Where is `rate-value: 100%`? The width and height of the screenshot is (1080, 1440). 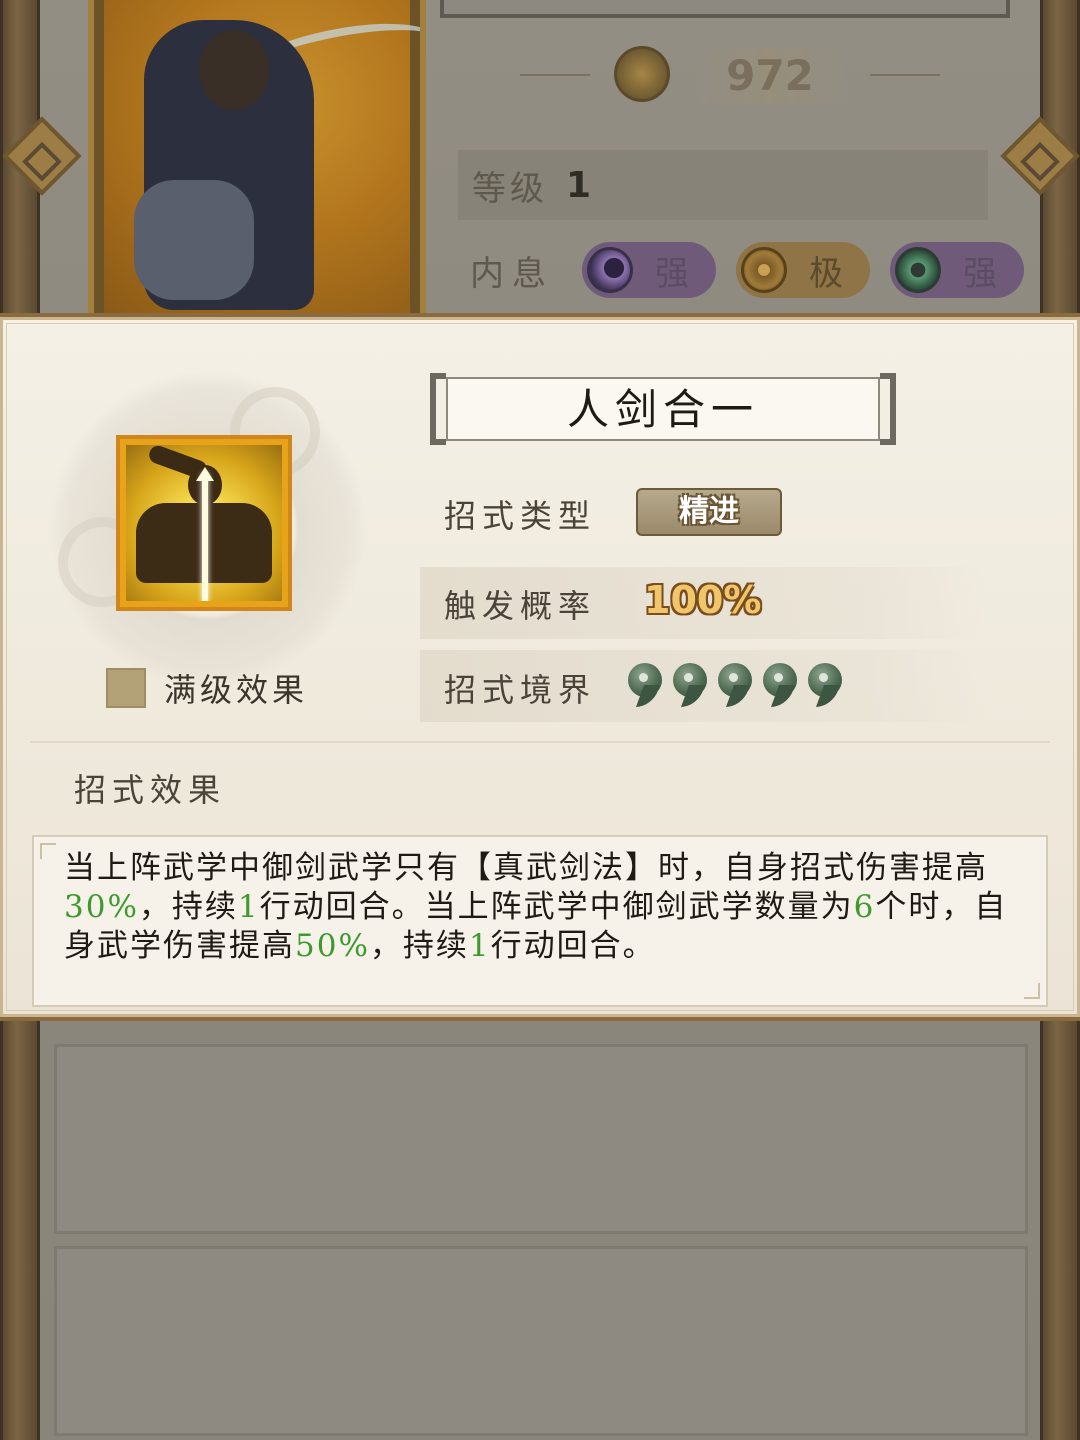 rate-value: 100% is located at coordinates (703, 600).